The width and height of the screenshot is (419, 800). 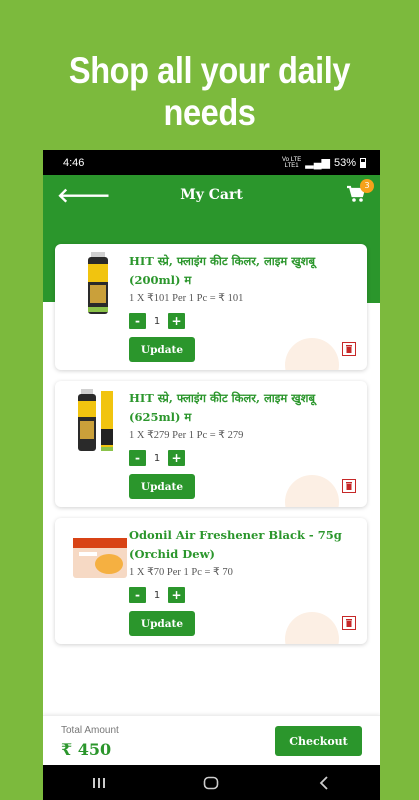 I want to click on promo-banner-text: Shop all your daily needs, so click(x=209, y=91).